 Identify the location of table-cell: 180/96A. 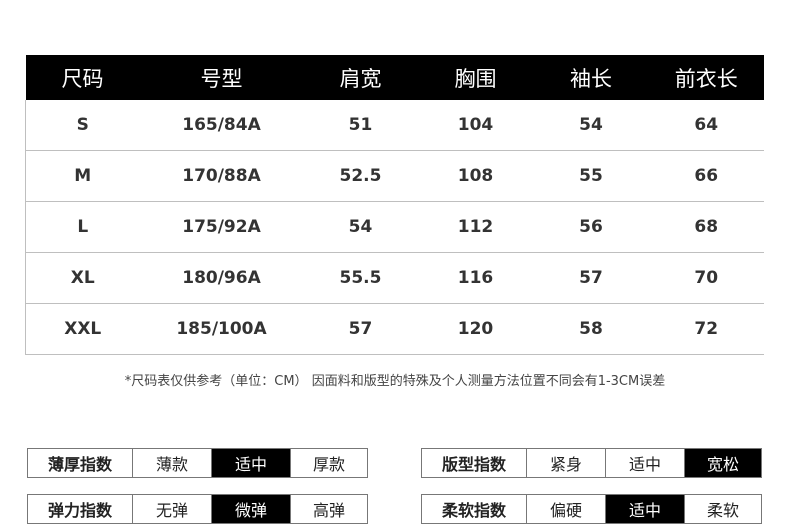
(221, 278).